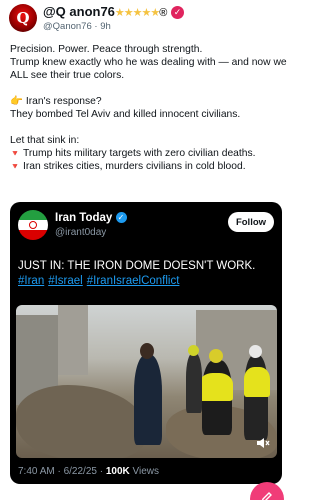 The width and height of the screenshot is (320, 500). What do you see at coordinates (163, 13) in the screenshot?
I see `registered-mark: ®` at bounding box center [163, 13].